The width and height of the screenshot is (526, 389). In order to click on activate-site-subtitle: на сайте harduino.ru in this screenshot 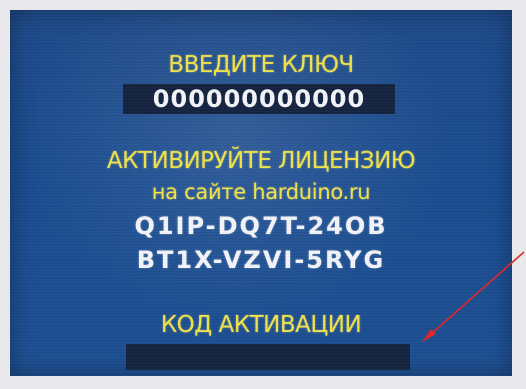, I will do `click(261, 192)`.